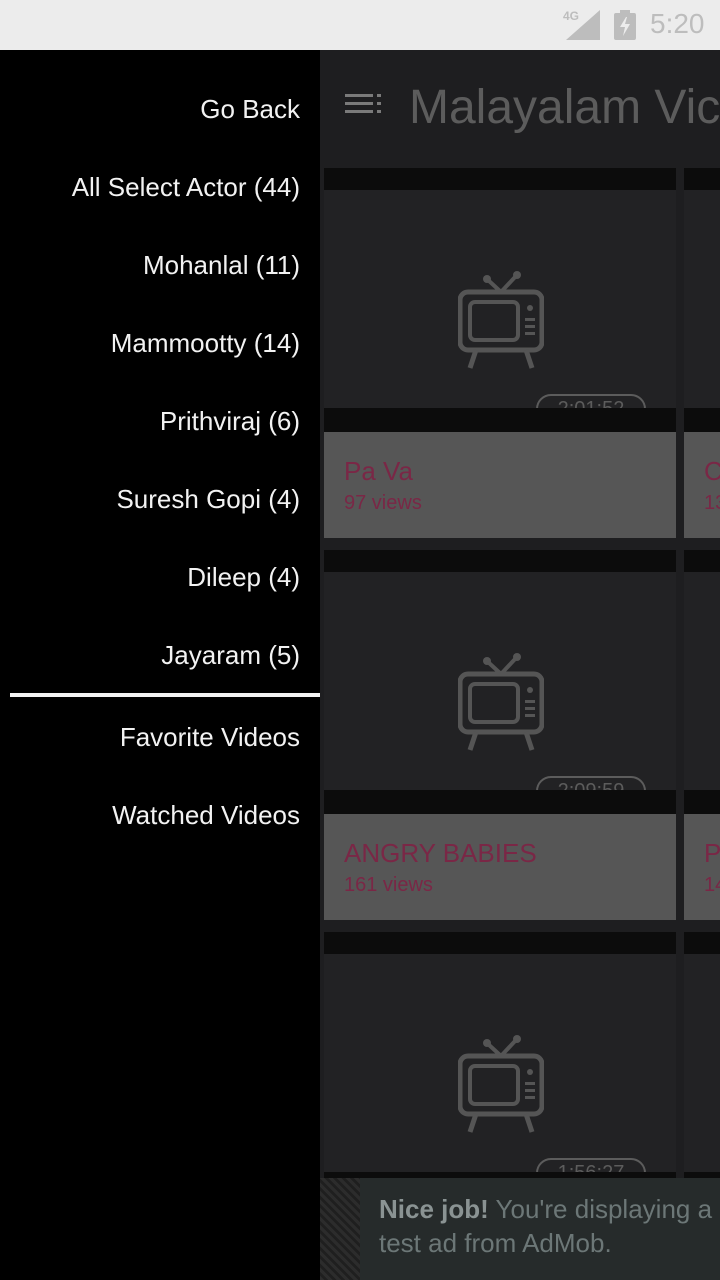  What do you see at coordinates (564, 107) in the screenshot?
I see `app-title: Malayalam Vic` at bounding box center [564, 107].